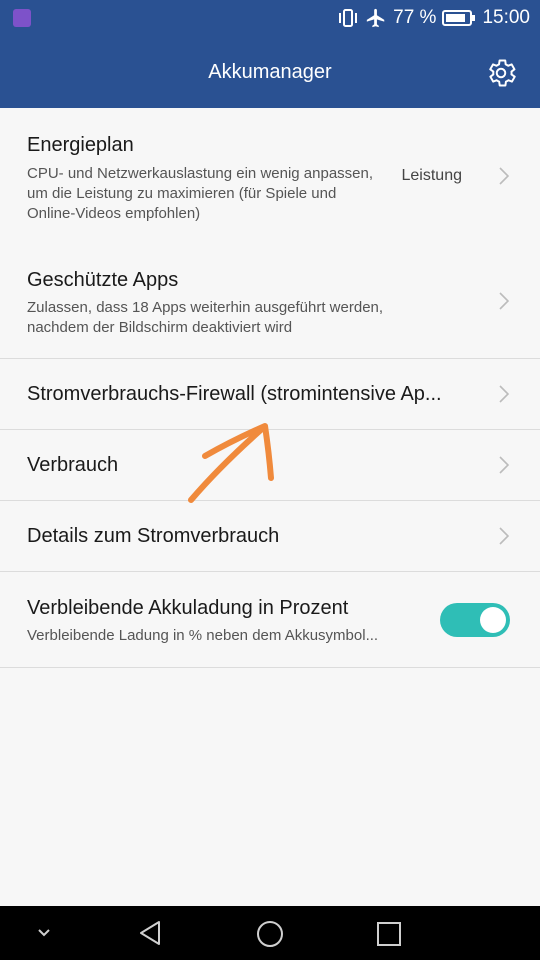 The width and height of the screenshot is (540, 960). I want to click on navigation-bar, so click(270, 933).